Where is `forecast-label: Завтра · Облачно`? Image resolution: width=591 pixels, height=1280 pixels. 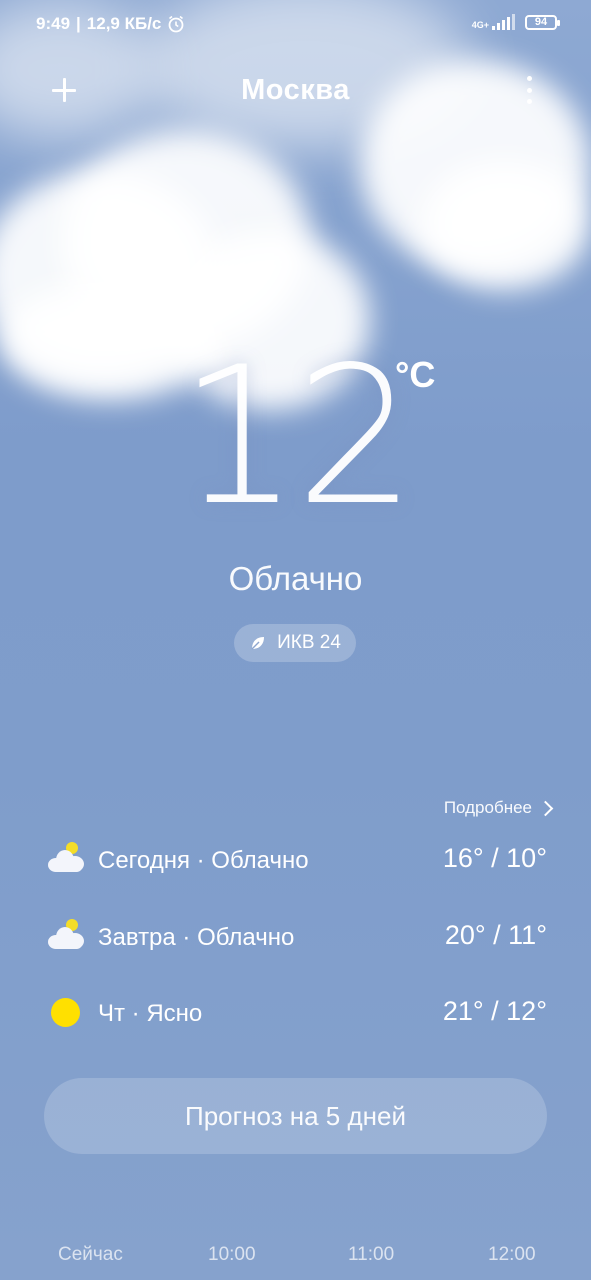
forecast-label: Завтра · Облачно is located at coordinates (196, 937).